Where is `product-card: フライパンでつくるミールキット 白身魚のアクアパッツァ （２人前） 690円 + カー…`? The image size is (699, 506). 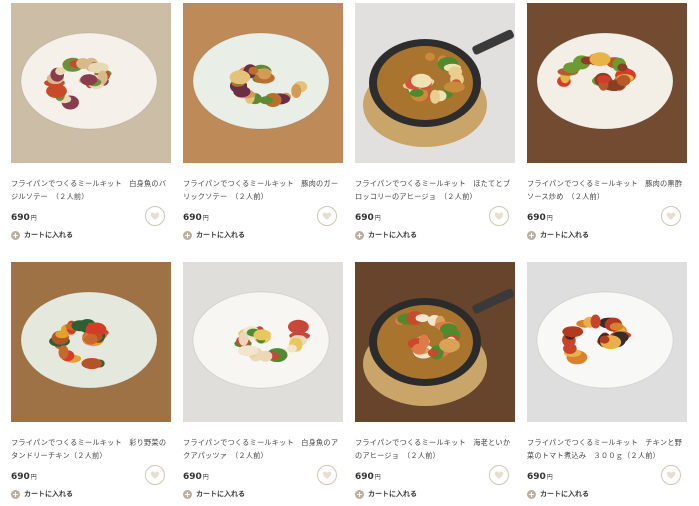
product-card: フライパンでつくるミールキット 白身魚のアクアパッツァ （２人前） 690円 + カー… is located at coordinates (263, 380).